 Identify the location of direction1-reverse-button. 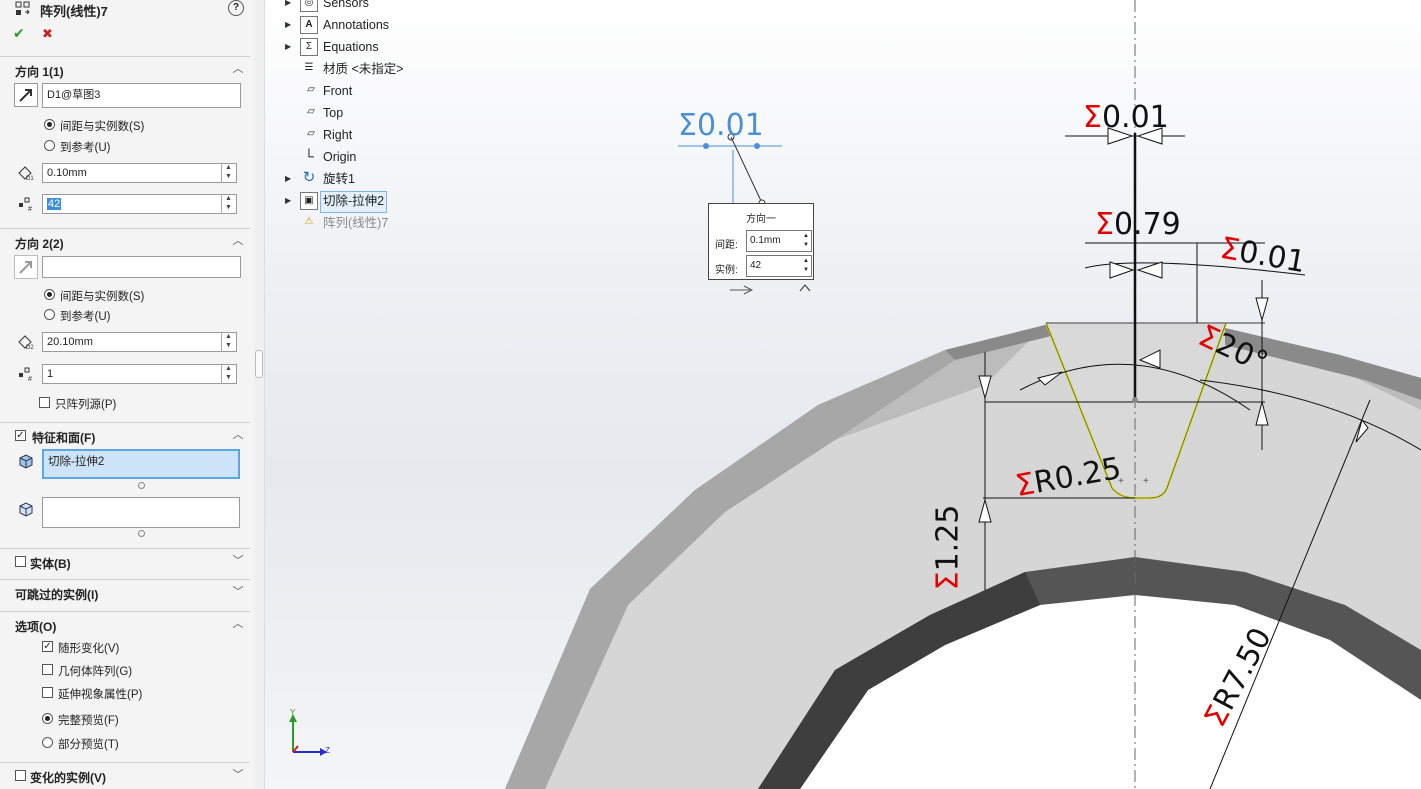
(26, 95).